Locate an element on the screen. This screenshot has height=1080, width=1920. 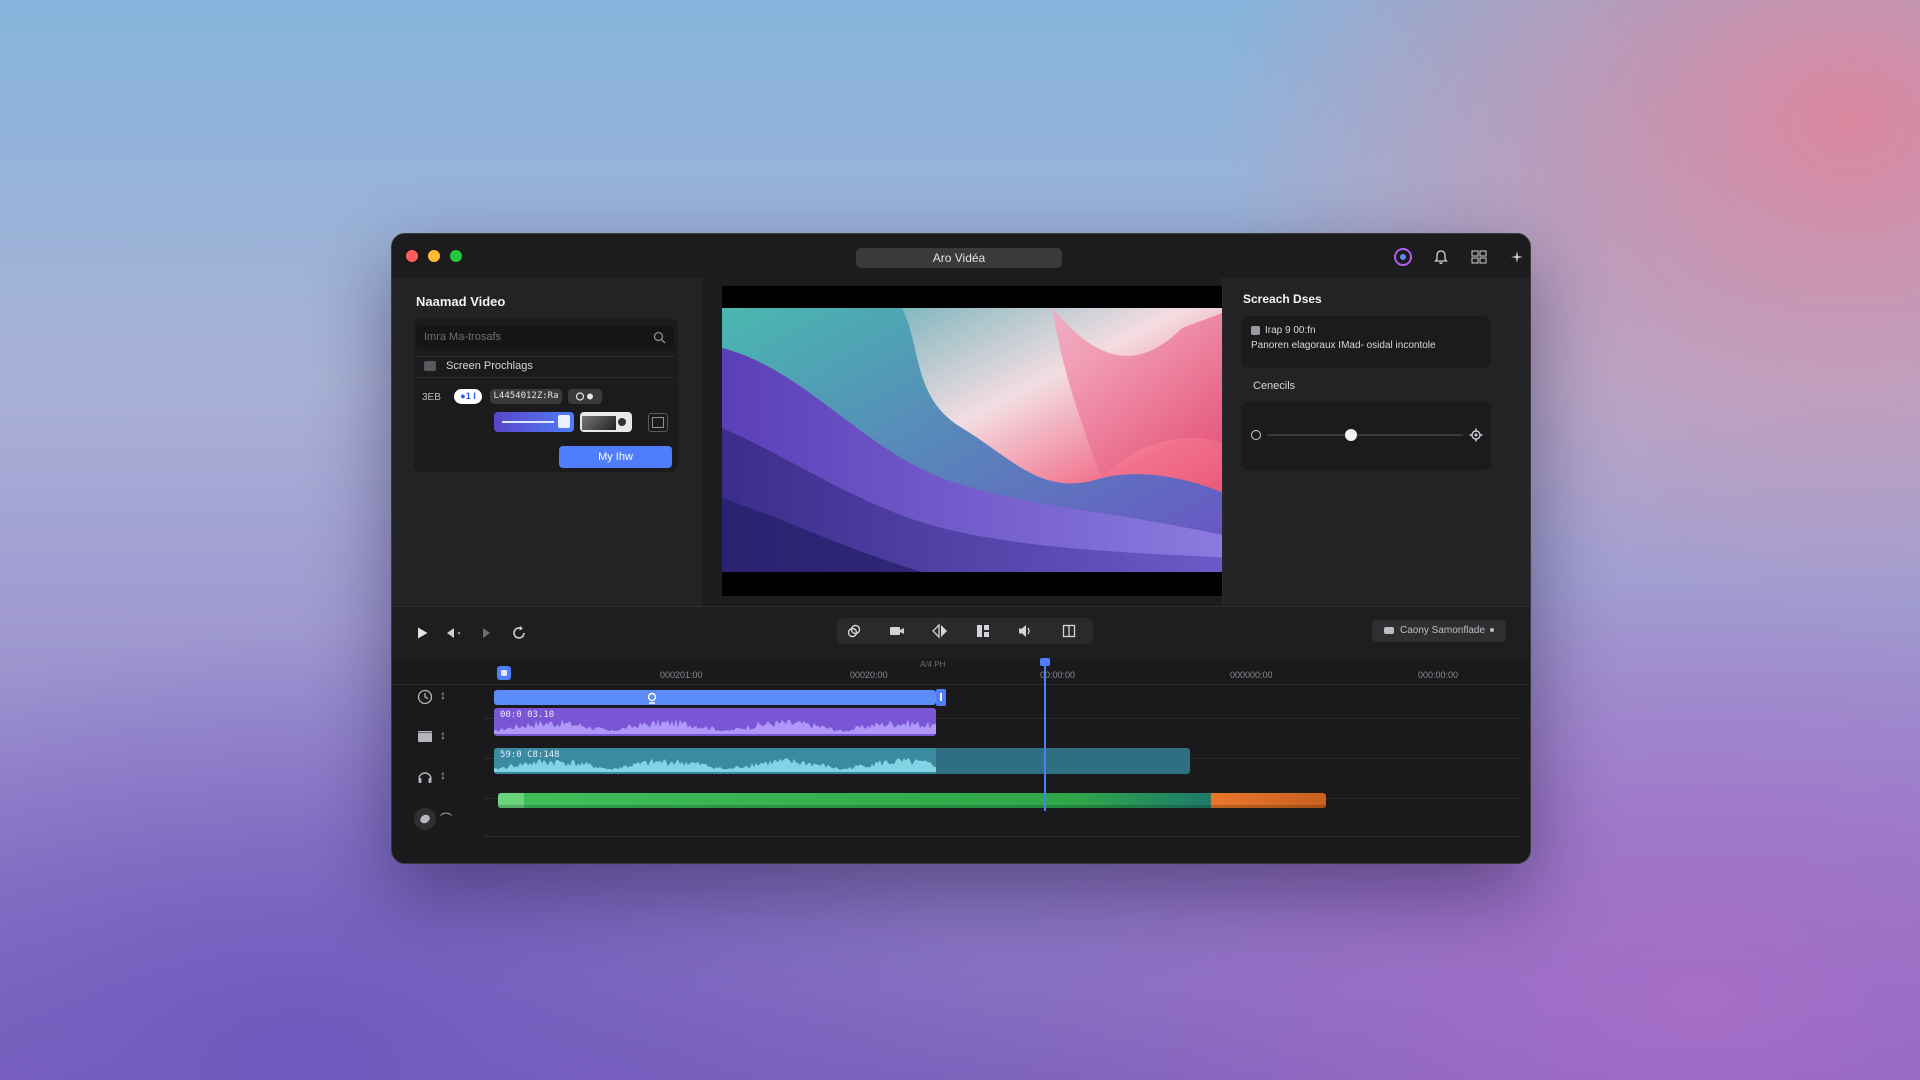
preview-panel is located at coordinates (969, 442).